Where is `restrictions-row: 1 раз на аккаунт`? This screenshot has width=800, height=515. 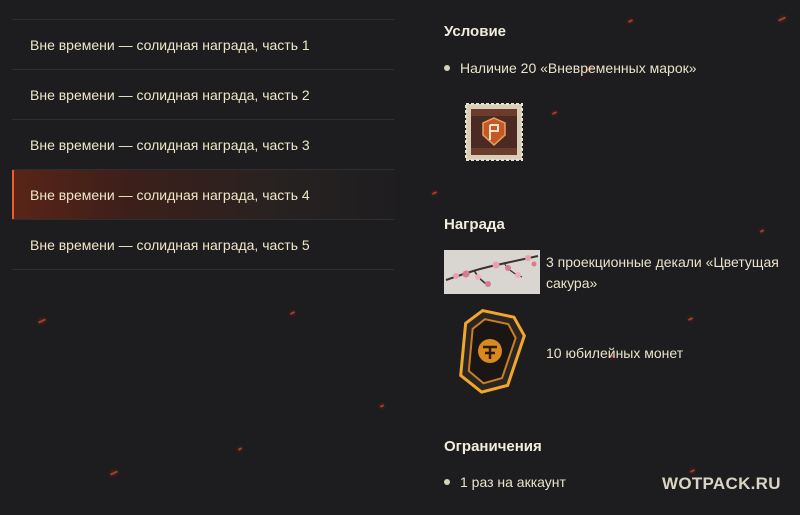 restrictions-row: 1 раз на аккаунт is located at coordinates (505, 482).